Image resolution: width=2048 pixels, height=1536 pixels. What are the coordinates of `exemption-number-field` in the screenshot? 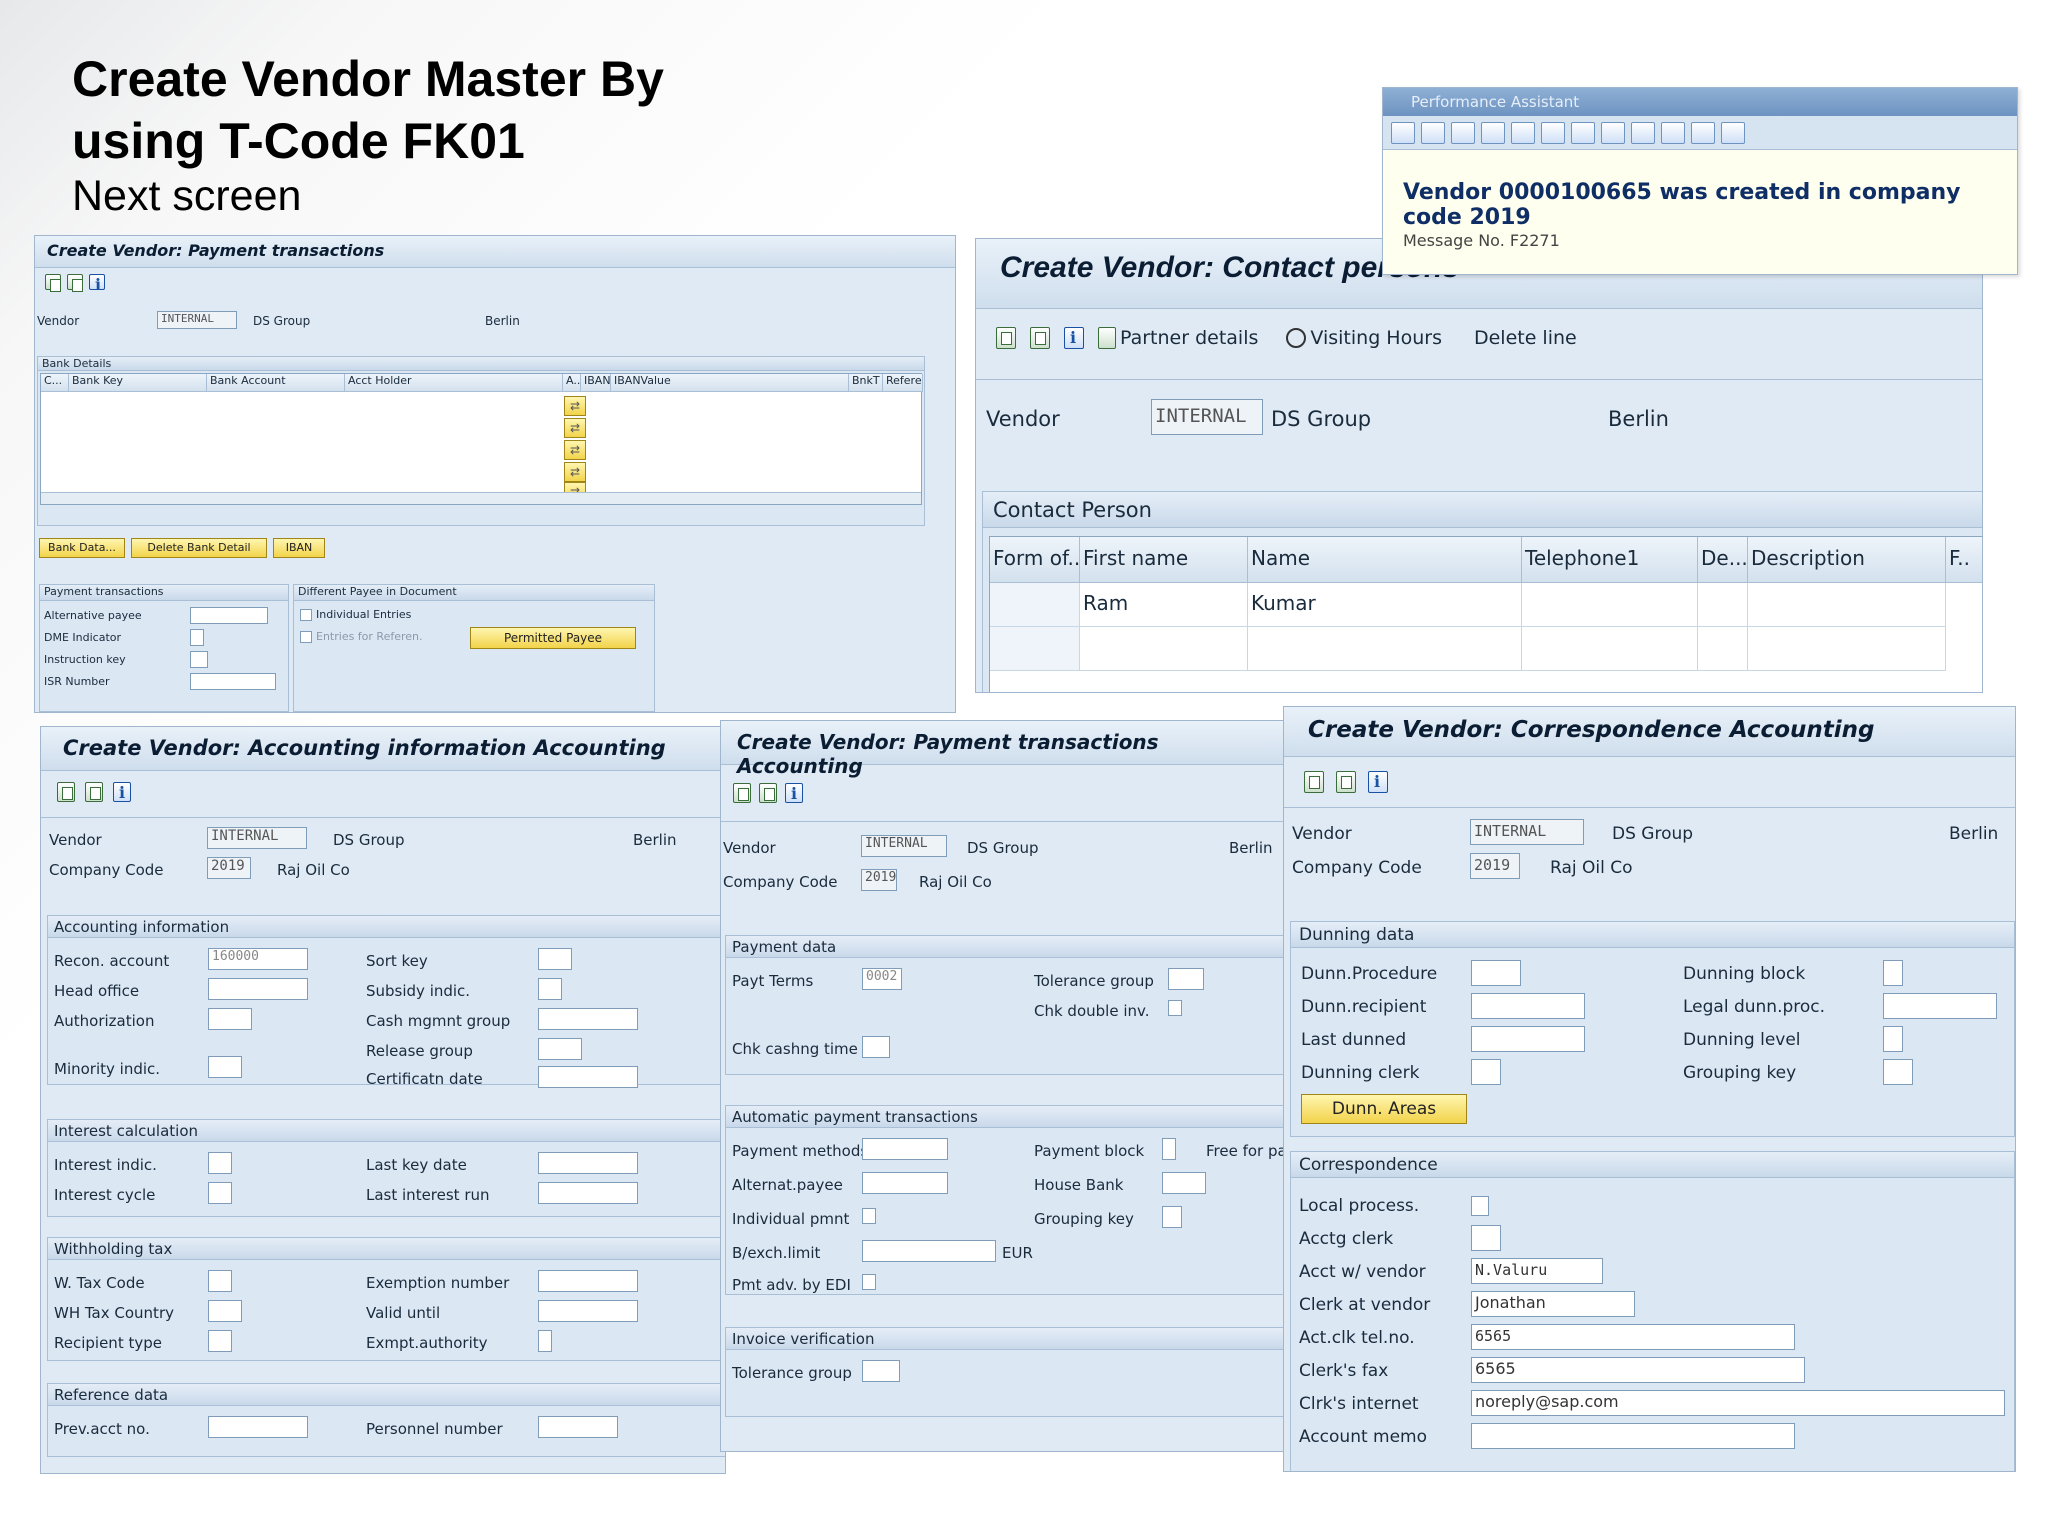 It's located at (588, 1281).